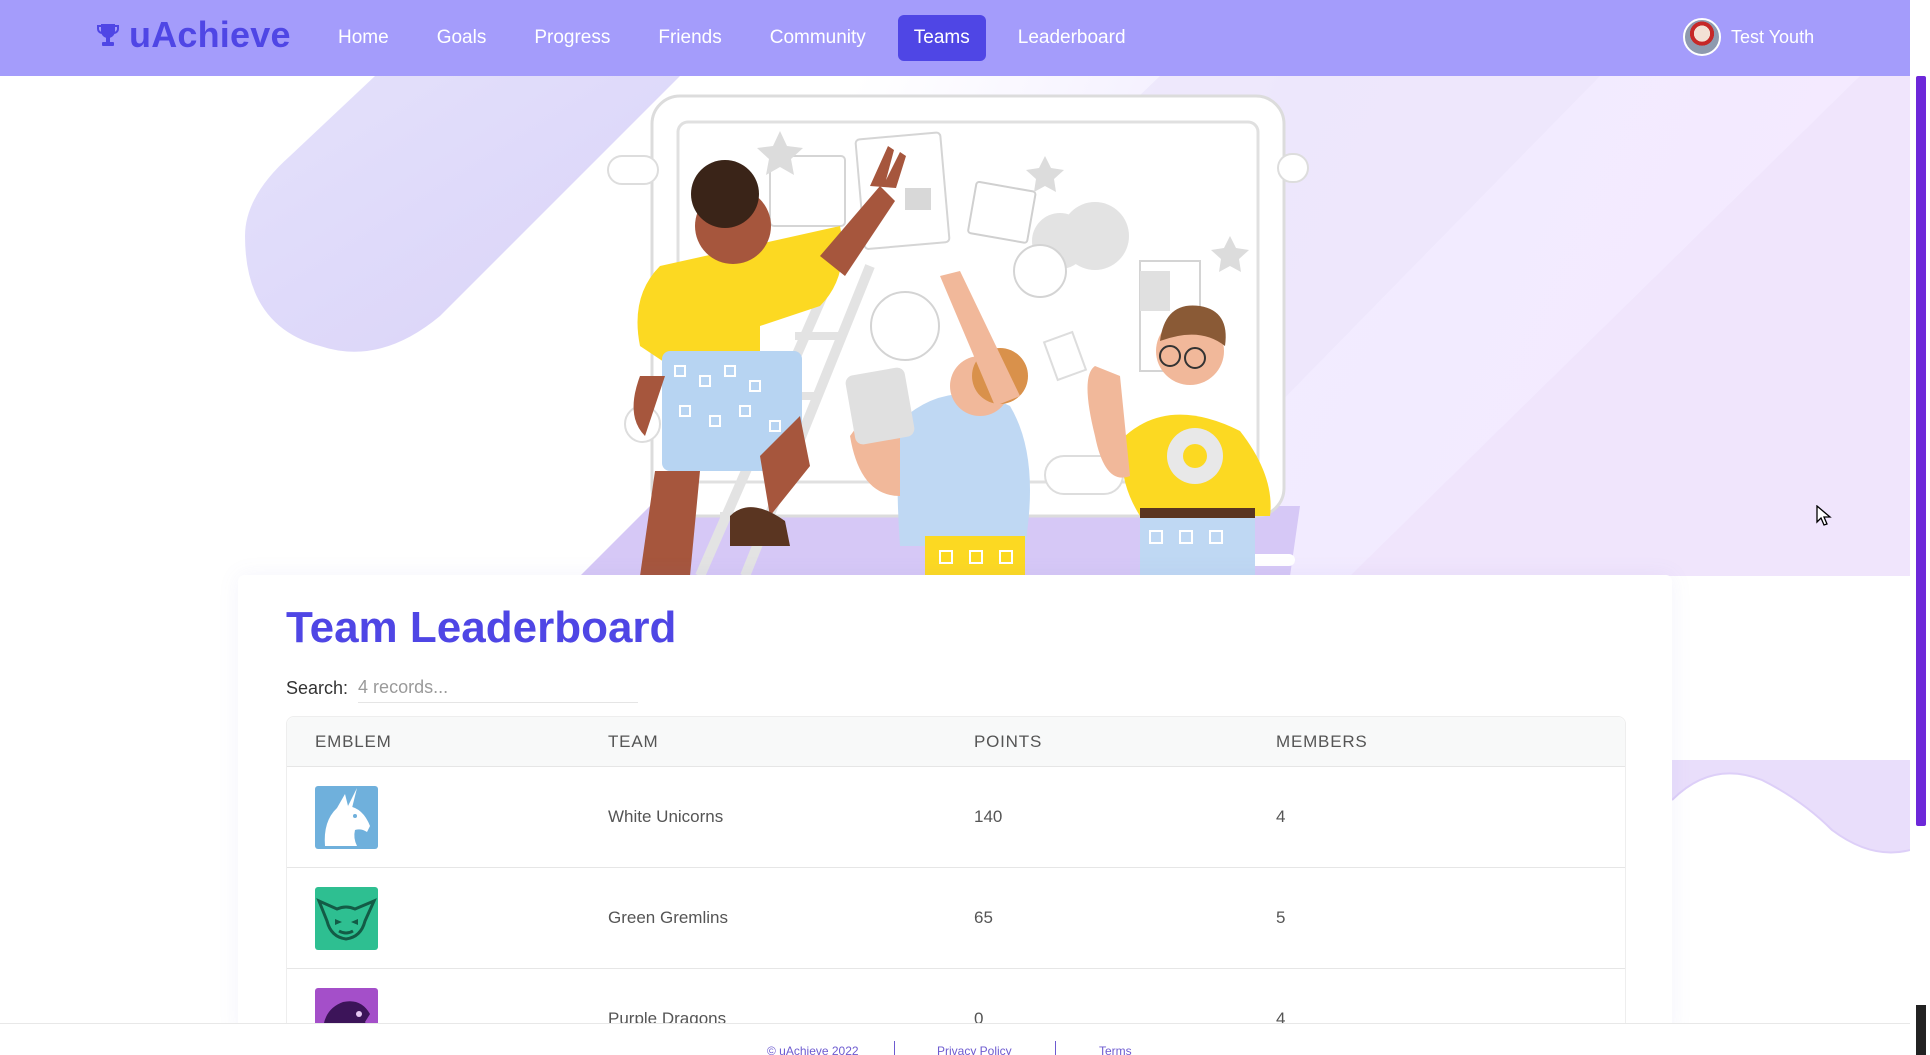 The height and width of the screenshot is (1055, 1930). What do you see at coordinates (668, 917) in the screenshot?
I see `team-name: Green Gremlins` at bounding box center [668, 917].